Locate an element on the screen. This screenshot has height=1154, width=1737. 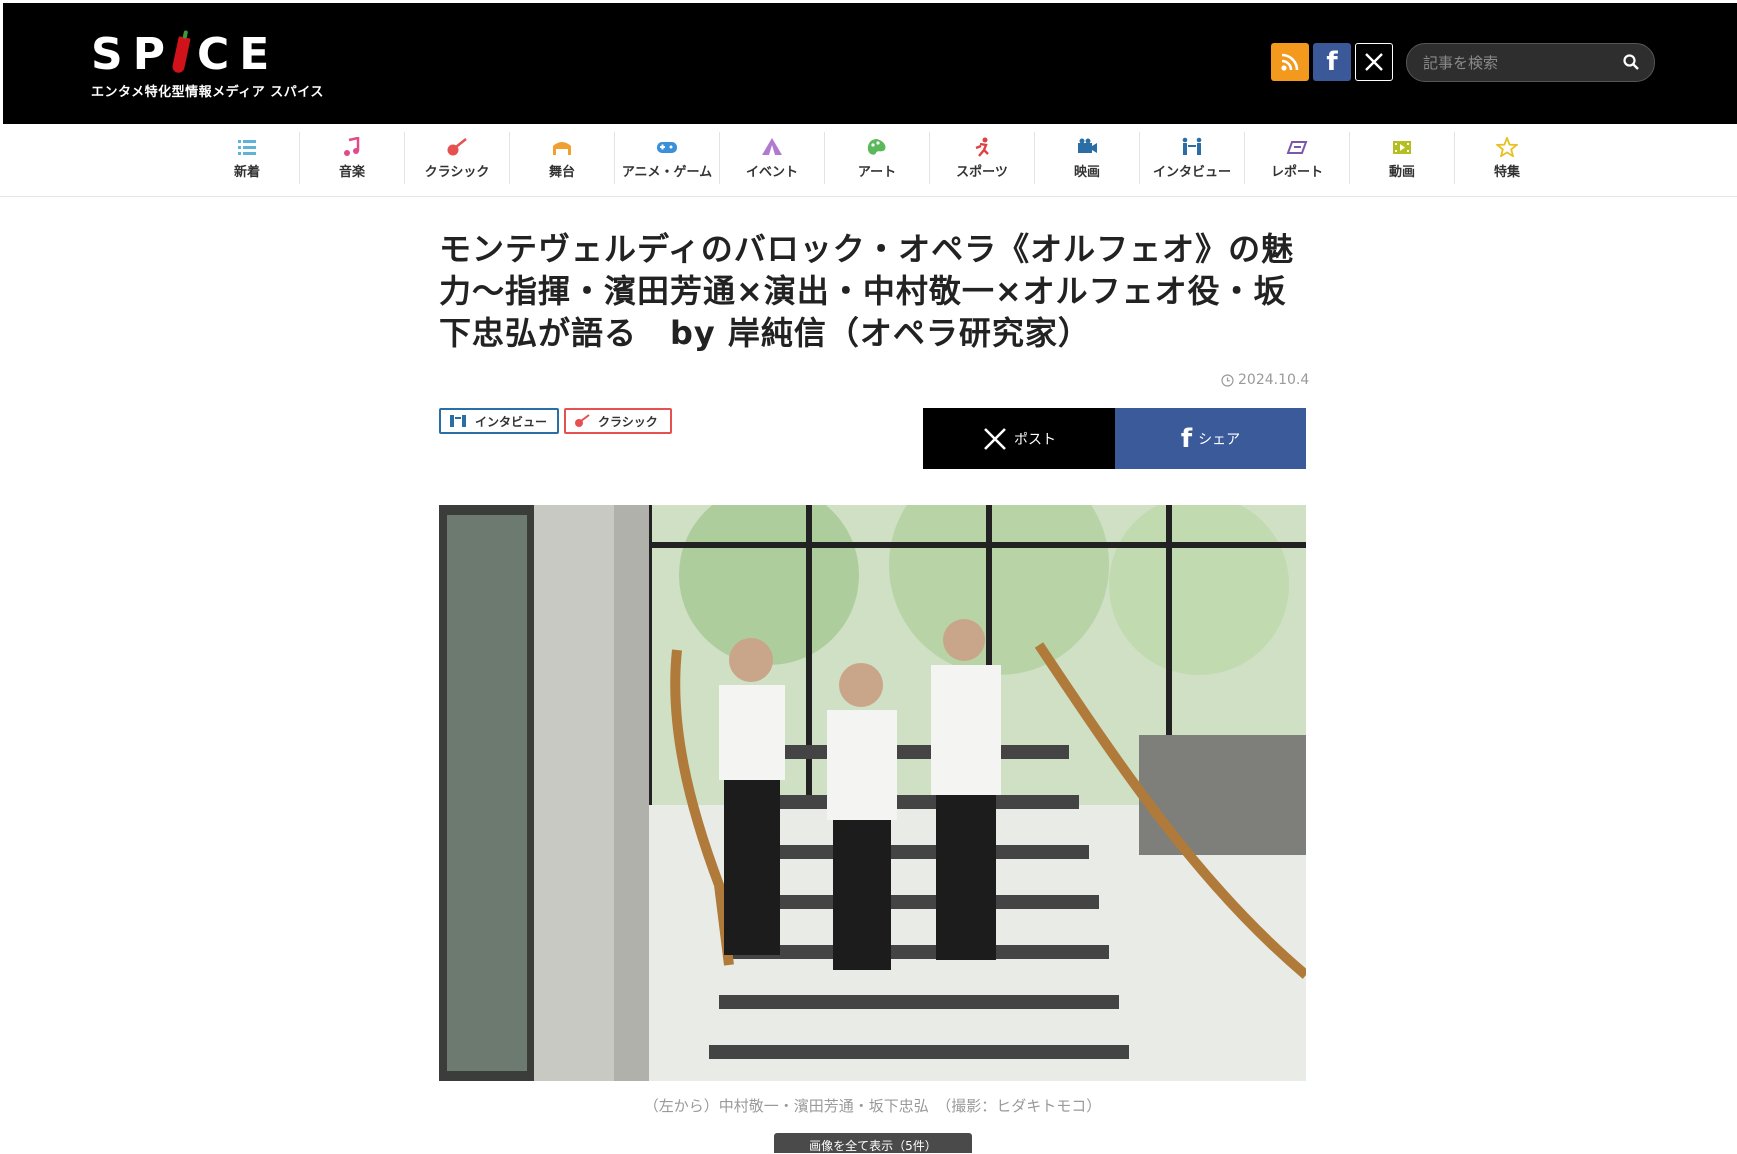
rss-icon is located at coordinates (1290, 62).